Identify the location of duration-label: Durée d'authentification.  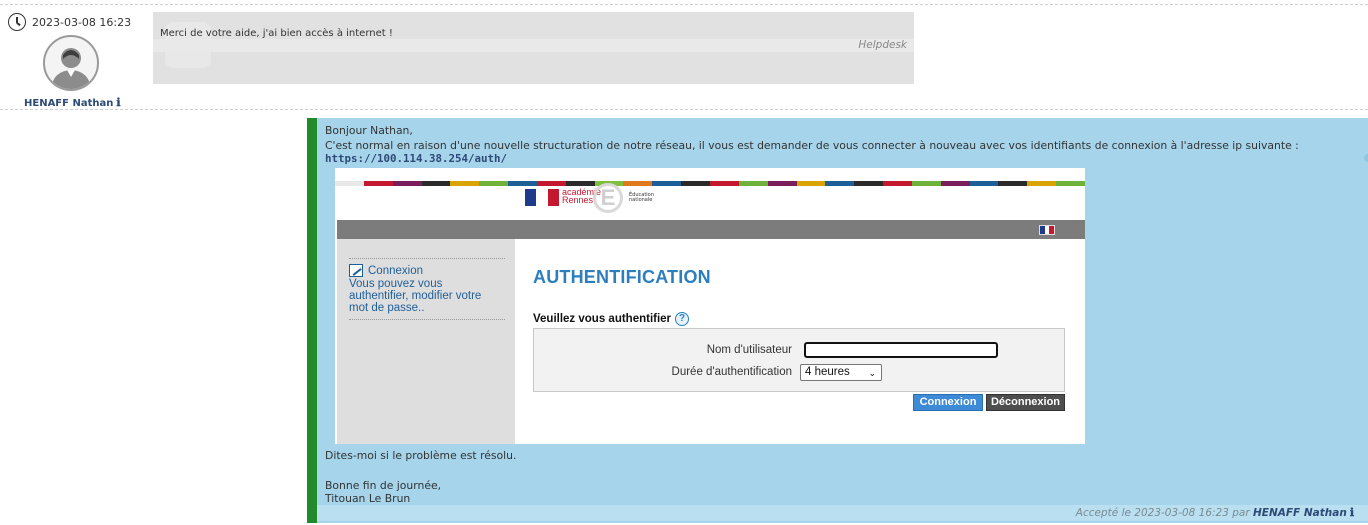
(731, 372).